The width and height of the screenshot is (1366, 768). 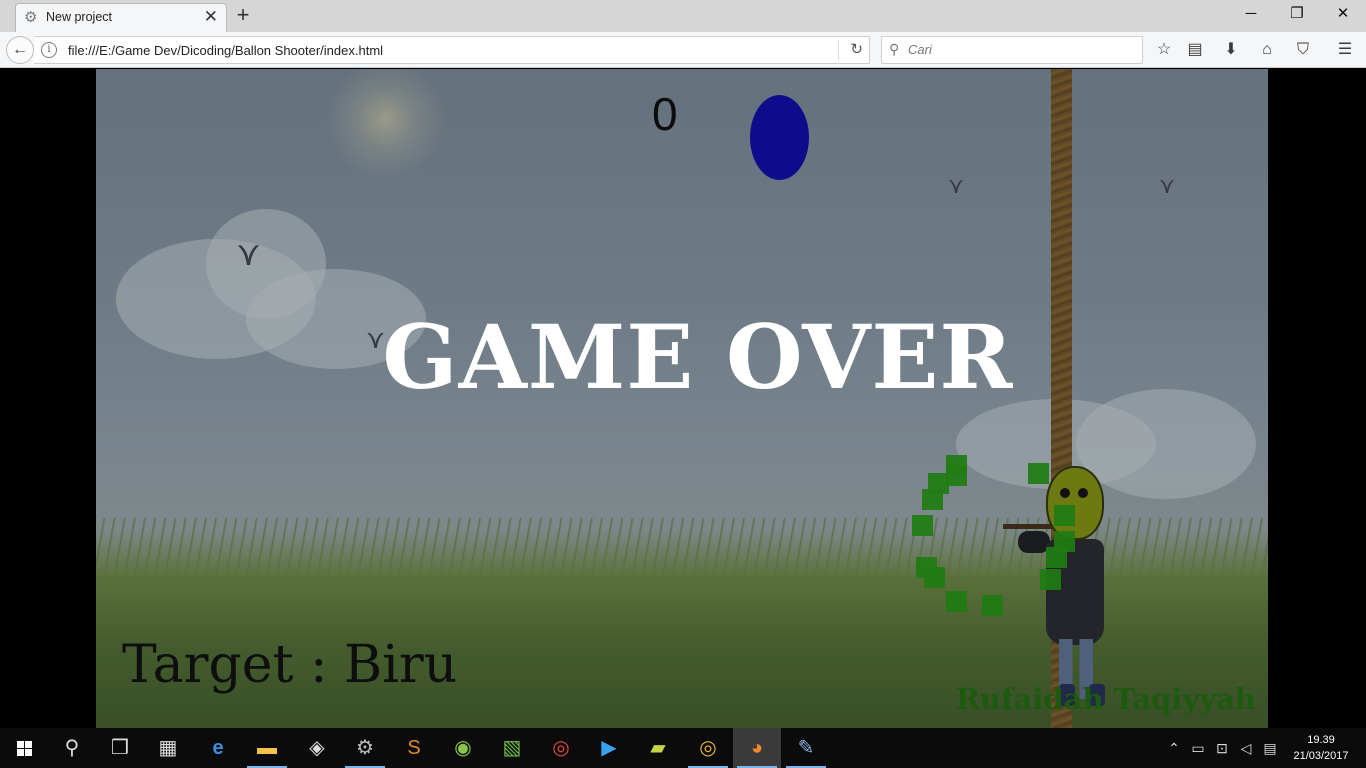 What do you see at coordinates (683, 16) in the screenshot?
I see `tab-strip: ⚙ New project ✕ + ─ ❐ ✕` at bounding box center [683, 16].